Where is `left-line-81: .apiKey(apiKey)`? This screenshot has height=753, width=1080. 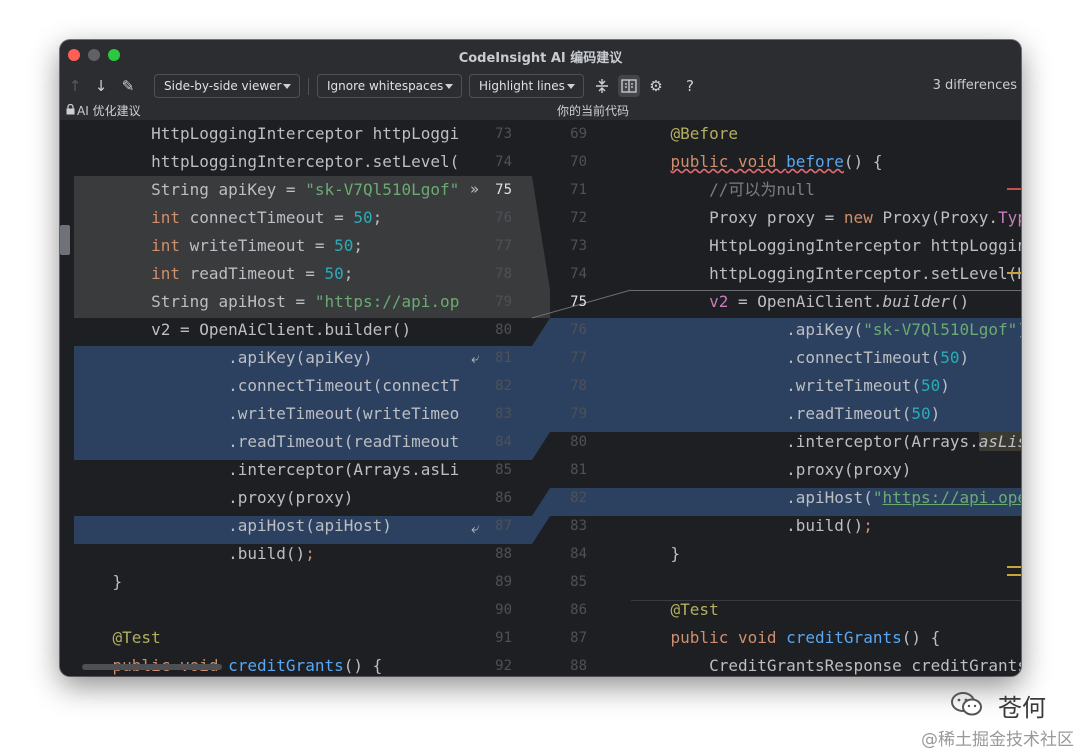
left-line-81: .apiKey(apiKey) is located at coordinates (223, 357).